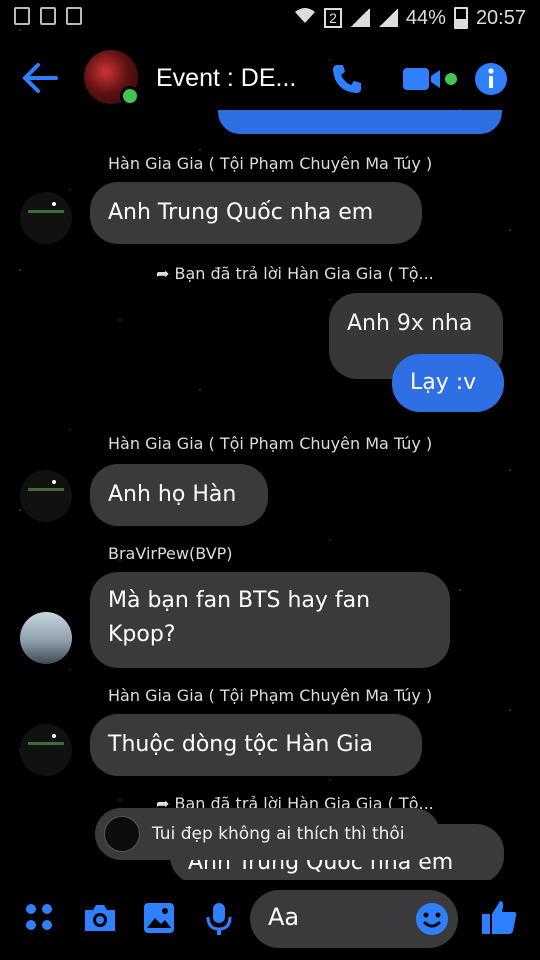 This screenshot has height=960, width=540. What do you see at coordinates (172, 494) in the screenshot?
I see `message-text: Anh họ Hàn` at bounding box center [172, 494].